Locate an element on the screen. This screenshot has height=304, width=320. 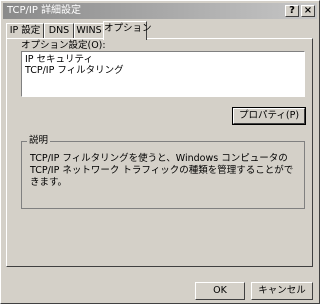
cancel-button: キャンセル is located at coordinates (282, 291).